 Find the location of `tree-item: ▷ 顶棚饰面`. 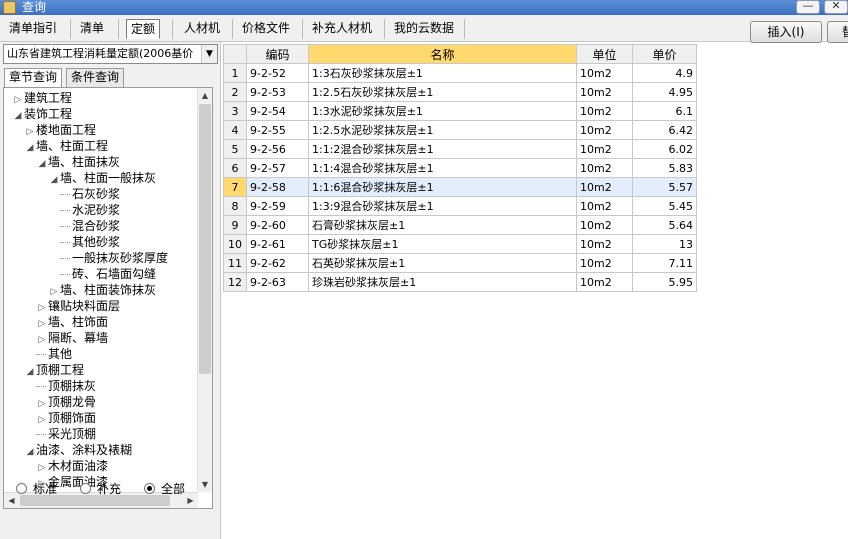

tree-item: ▷ 顶棚饰面 is located at coordinates (66, 418).